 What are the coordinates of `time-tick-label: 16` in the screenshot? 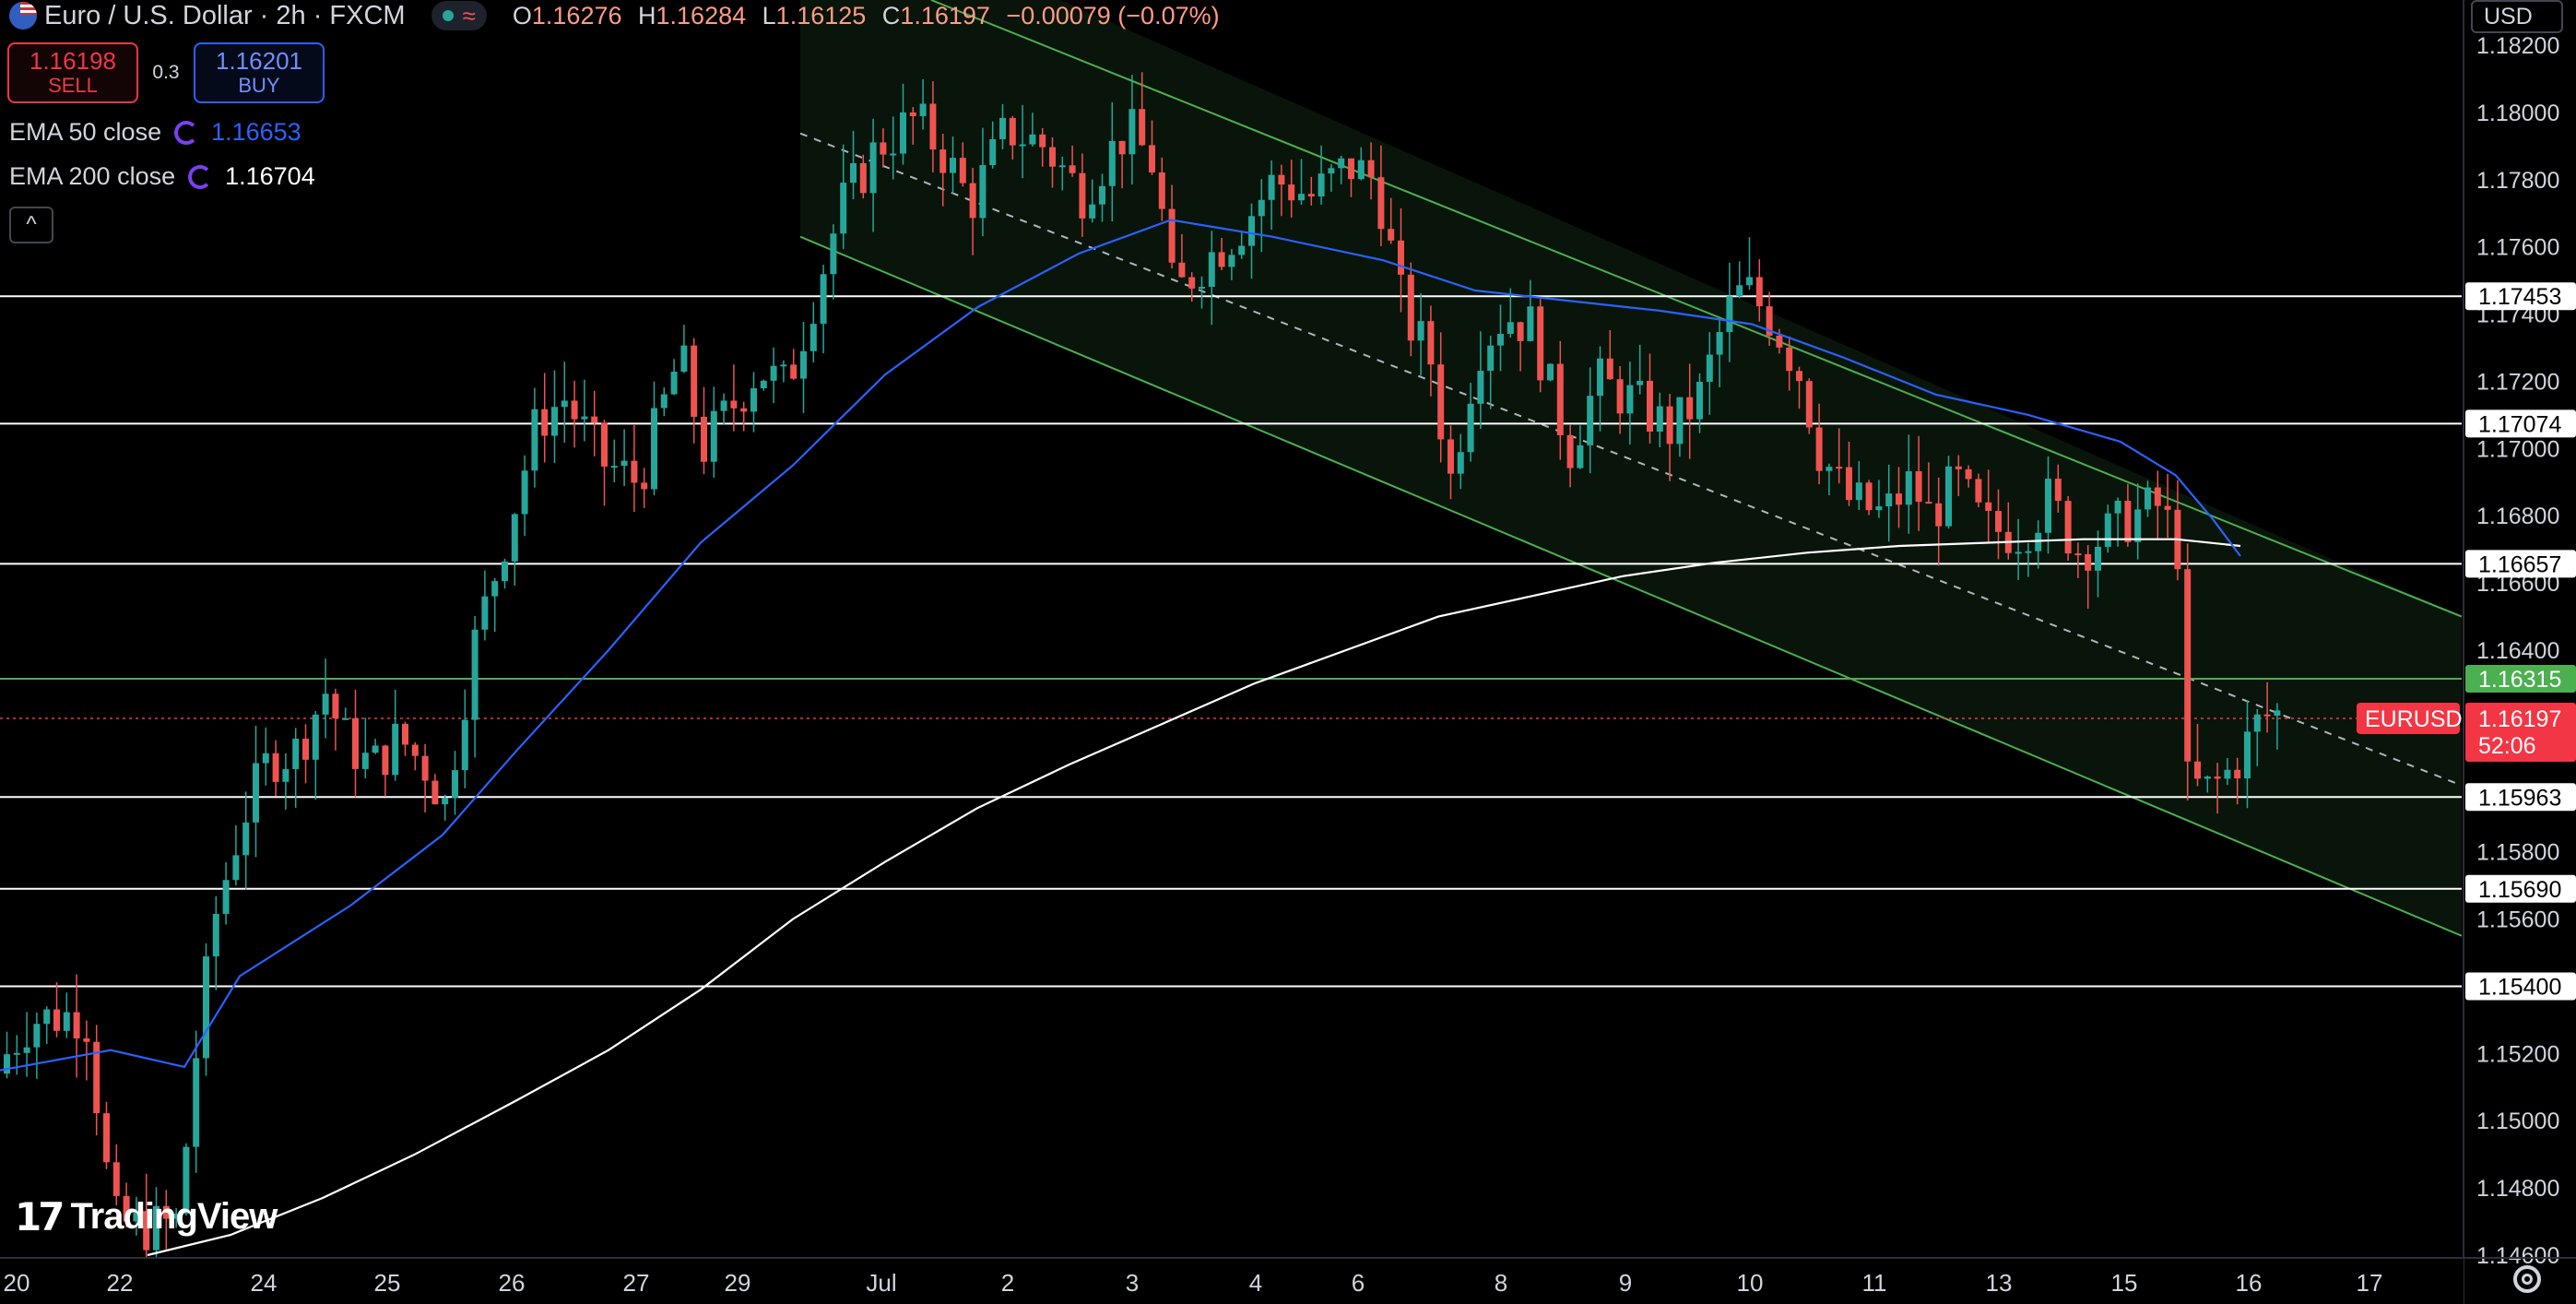 It's located at (2249, 1283).